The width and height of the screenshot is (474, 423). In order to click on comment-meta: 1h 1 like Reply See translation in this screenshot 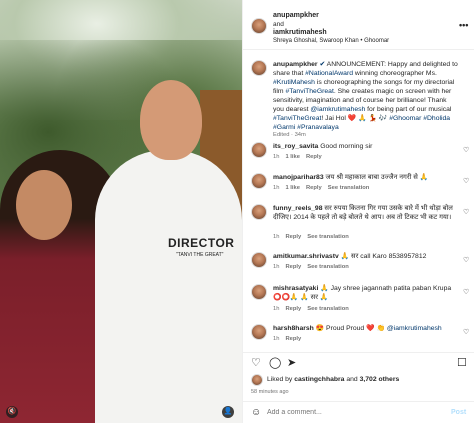, I will do `click(324, 188)`.